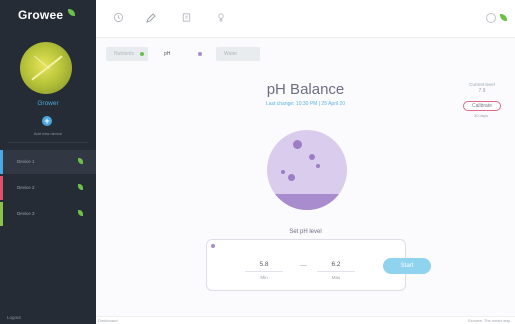 This screenshot has height=324, width=515. Describe the element at coordinates (305, 19) in the screenshot. I see `top-bar` at that location.